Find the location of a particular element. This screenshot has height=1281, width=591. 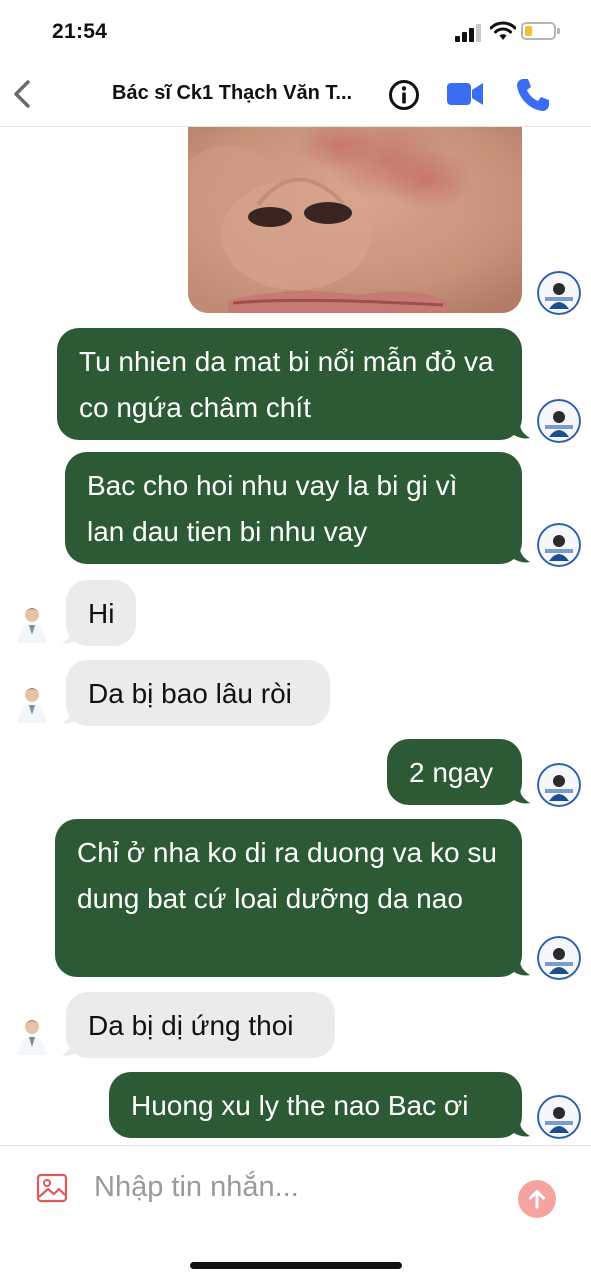

message-text: Hi is located at coordinates (101, 613).